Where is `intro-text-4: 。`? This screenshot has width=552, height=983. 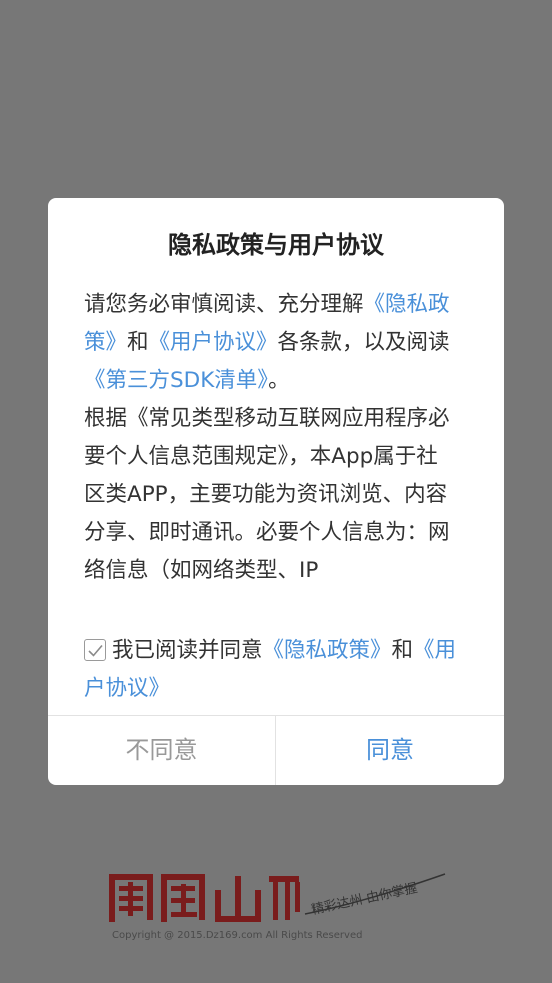 intro-text-4: 。 is located at coordinates (279, 380).